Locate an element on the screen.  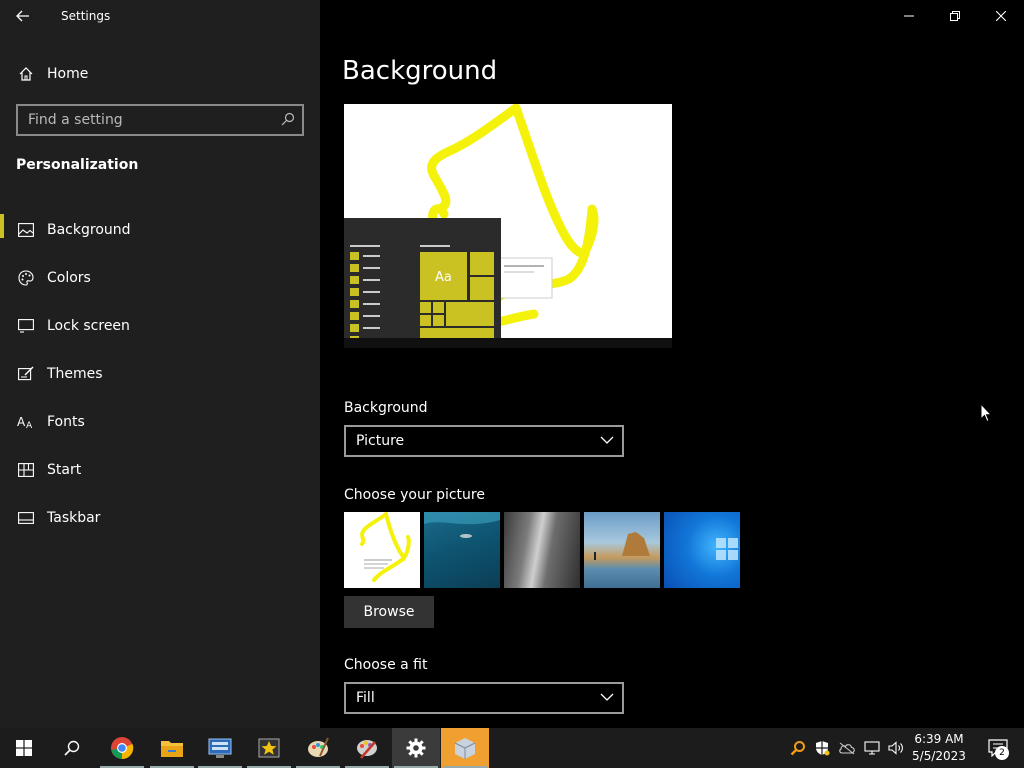
sidebar-item-colors: Colors is located at coordinates (160, 278).